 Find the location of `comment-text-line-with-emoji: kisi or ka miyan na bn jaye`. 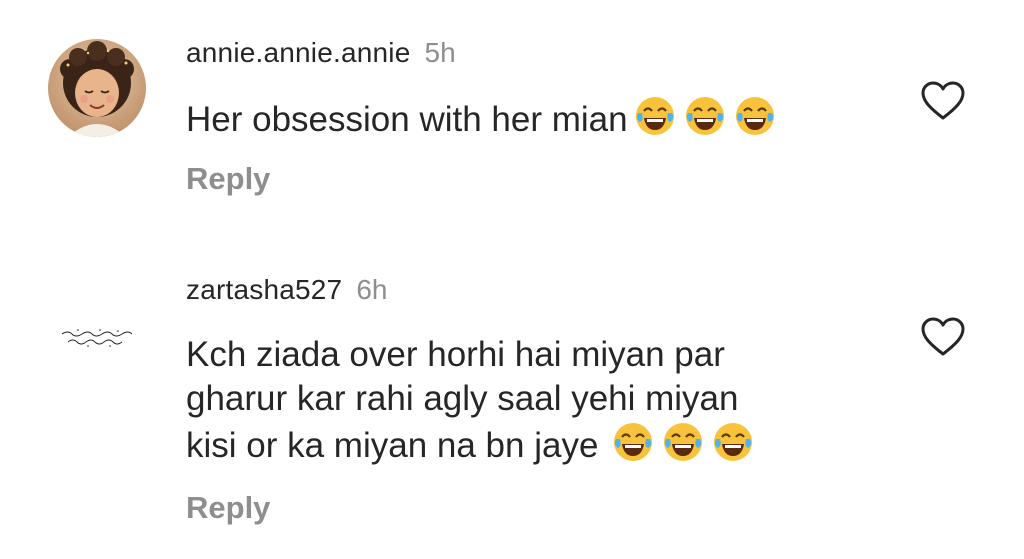

comment-text-line-with-emoji: kisi or ka miyan na bn jaye is located at coordinates (470, 444).